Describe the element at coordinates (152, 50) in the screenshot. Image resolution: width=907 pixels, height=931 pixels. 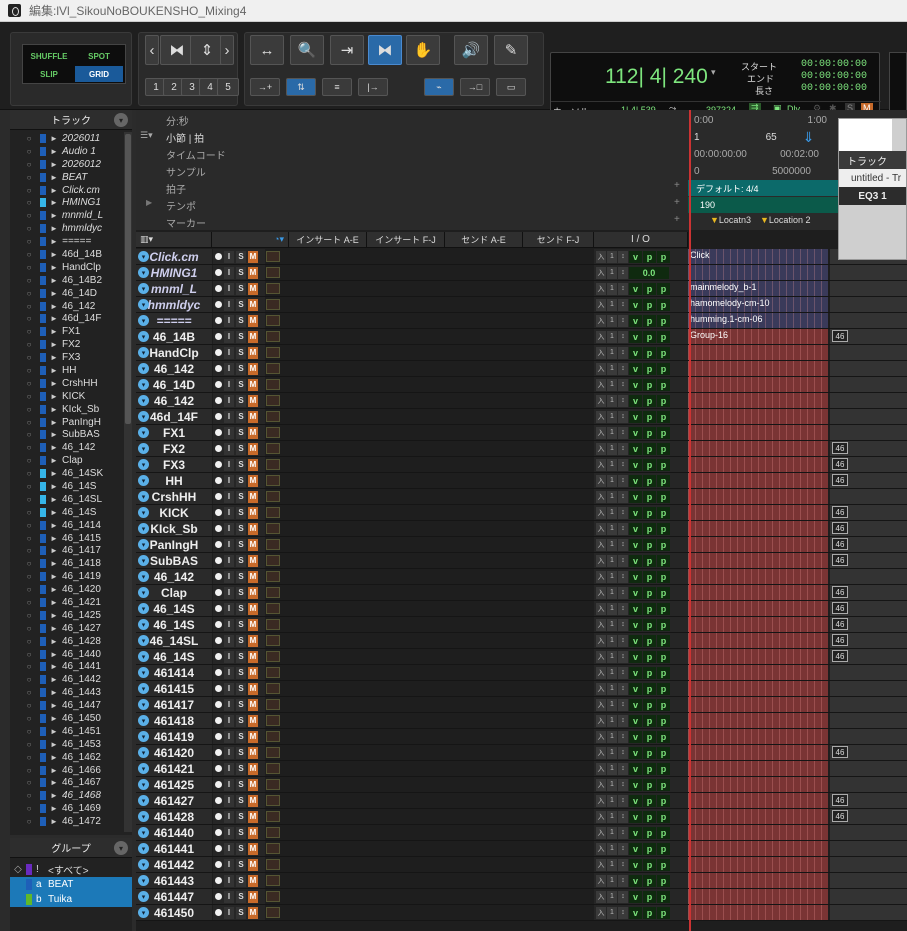
I see `zoom-out-left-icon: ‹` at that location.